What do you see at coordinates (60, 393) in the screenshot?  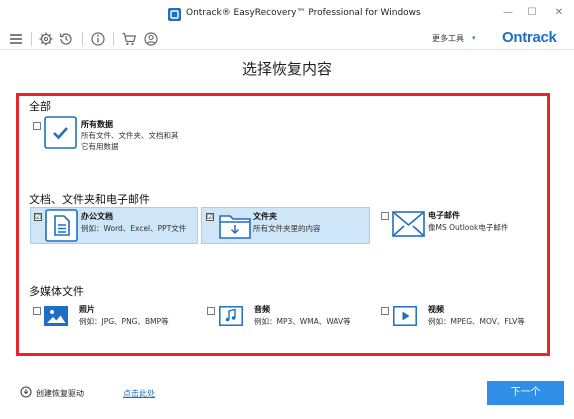 I see `create-recovery-drive-label: 创建恢复驱动` at bounding box center [60, 393].